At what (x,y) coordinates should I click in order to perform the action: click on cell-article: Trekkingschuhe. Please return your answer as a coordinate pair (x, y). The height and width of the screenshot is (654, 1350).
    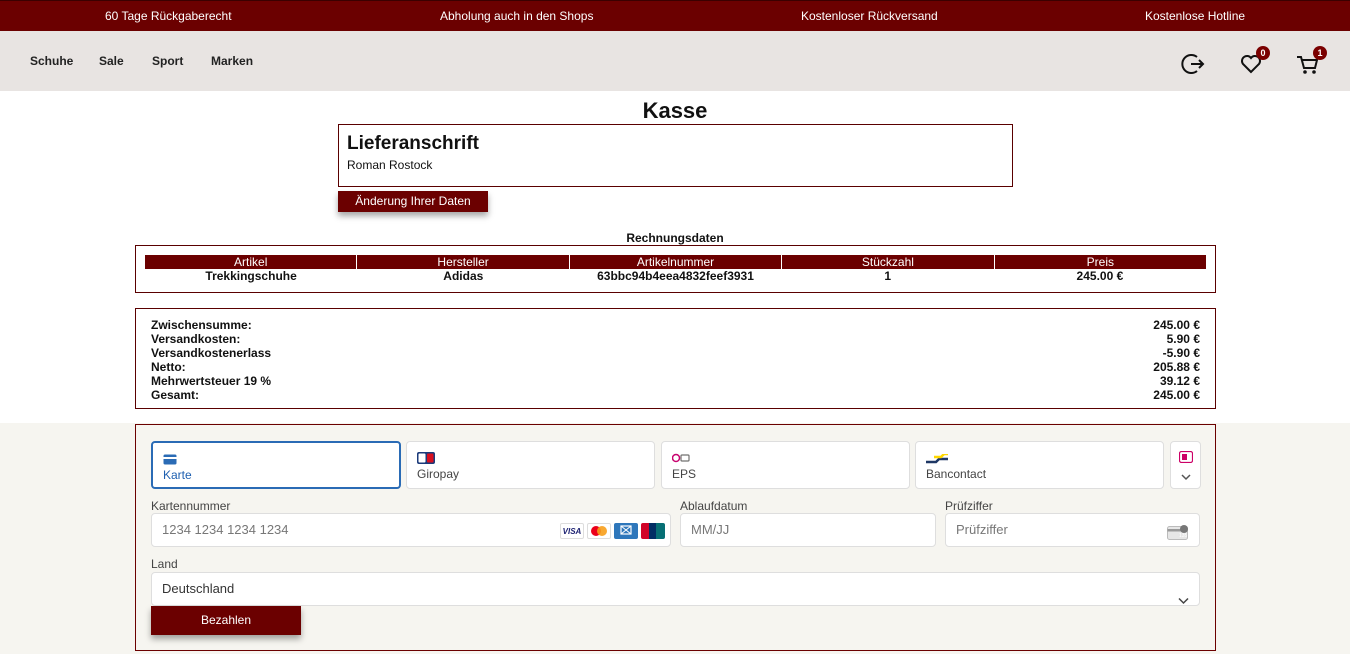
    Looking at the image, I should click on (251, 276).